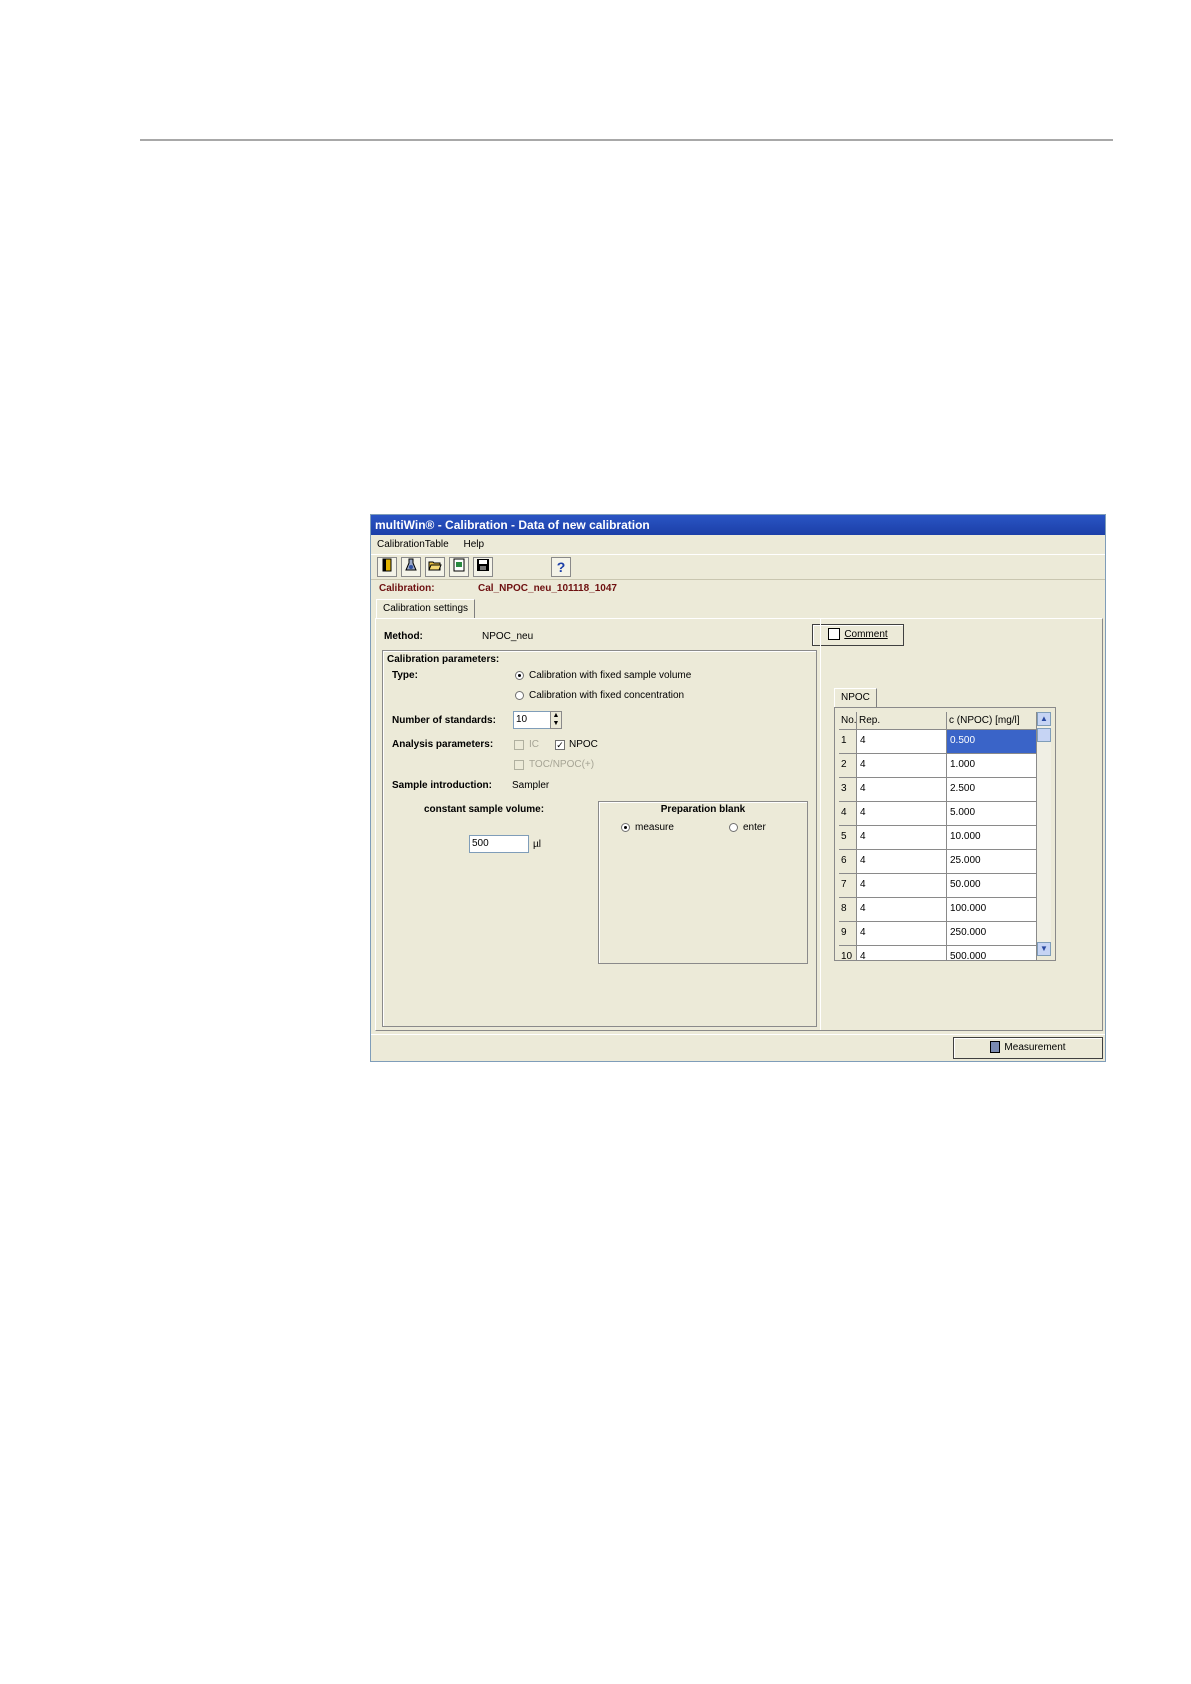 The width and height of the screenshot is (1191, 1684). I want to click on sample-introduction-label: Sample introduction:, so click(442, 785).